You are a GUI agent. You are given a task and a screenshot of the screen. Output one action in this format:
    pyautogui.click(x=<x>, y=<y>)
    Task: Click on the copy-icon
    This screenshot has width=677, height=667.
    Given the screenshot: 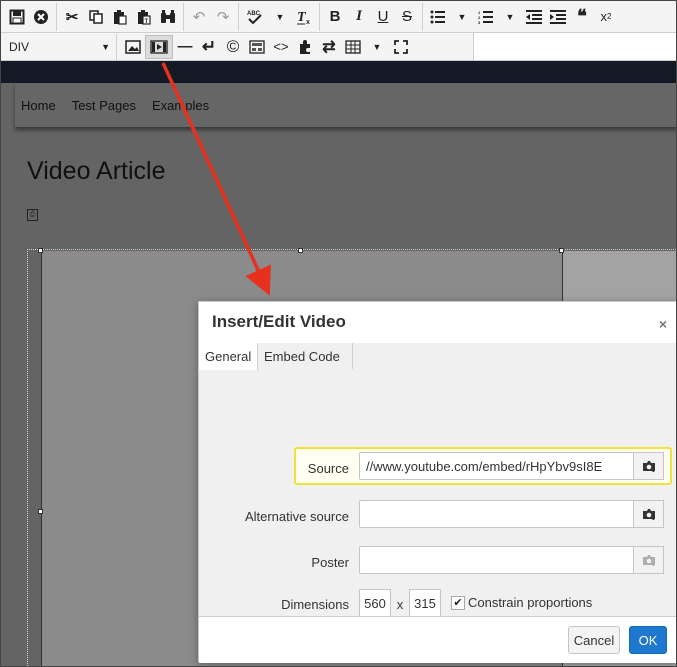 What is the action you would take?
    pyautogui.click(x=96, y=17)
    